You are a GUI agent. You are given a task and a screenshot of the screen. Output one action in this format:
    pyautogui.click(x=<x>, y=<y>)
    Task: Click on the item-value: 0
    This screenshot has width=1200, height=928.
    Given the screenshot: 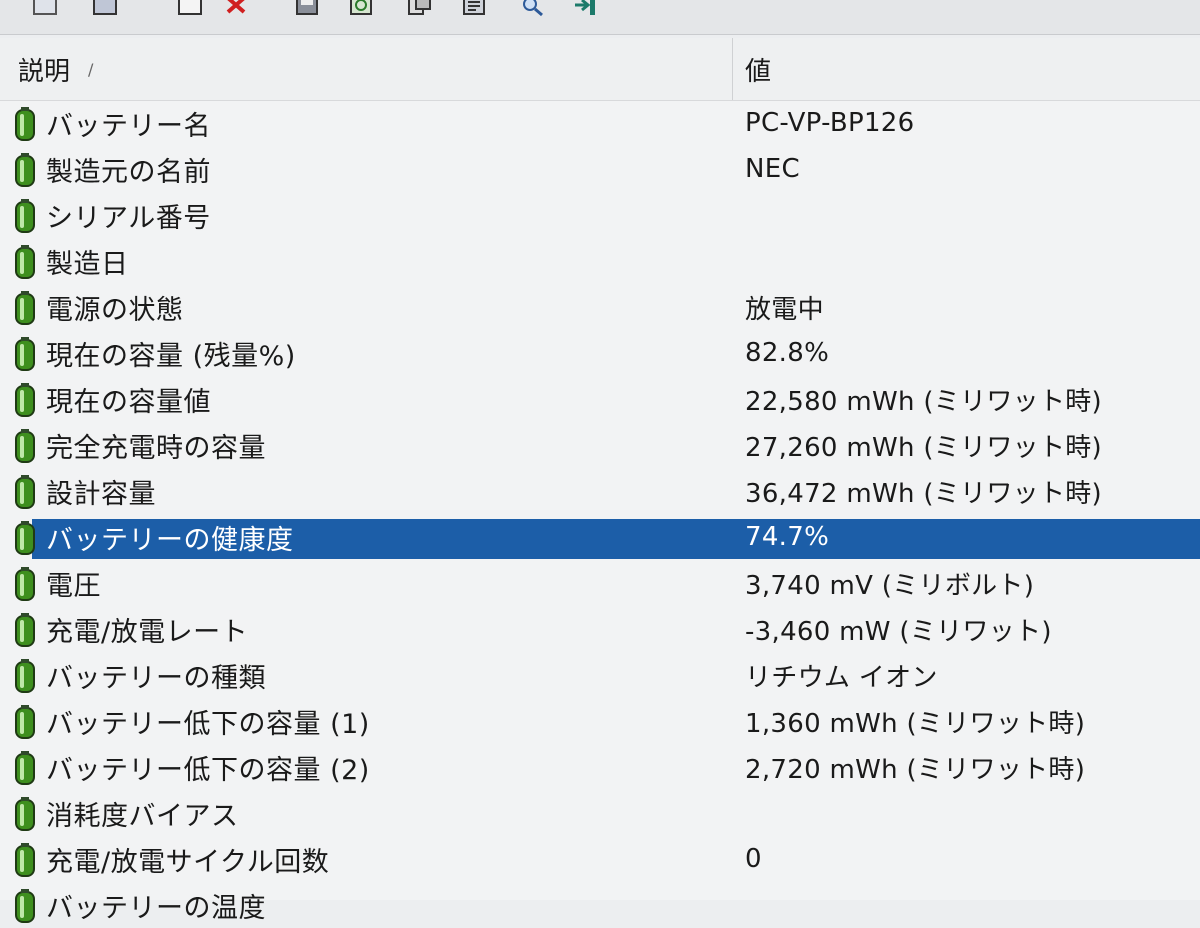 What is the action you would take?
    pyautogui.click(x=753, y=859)
    